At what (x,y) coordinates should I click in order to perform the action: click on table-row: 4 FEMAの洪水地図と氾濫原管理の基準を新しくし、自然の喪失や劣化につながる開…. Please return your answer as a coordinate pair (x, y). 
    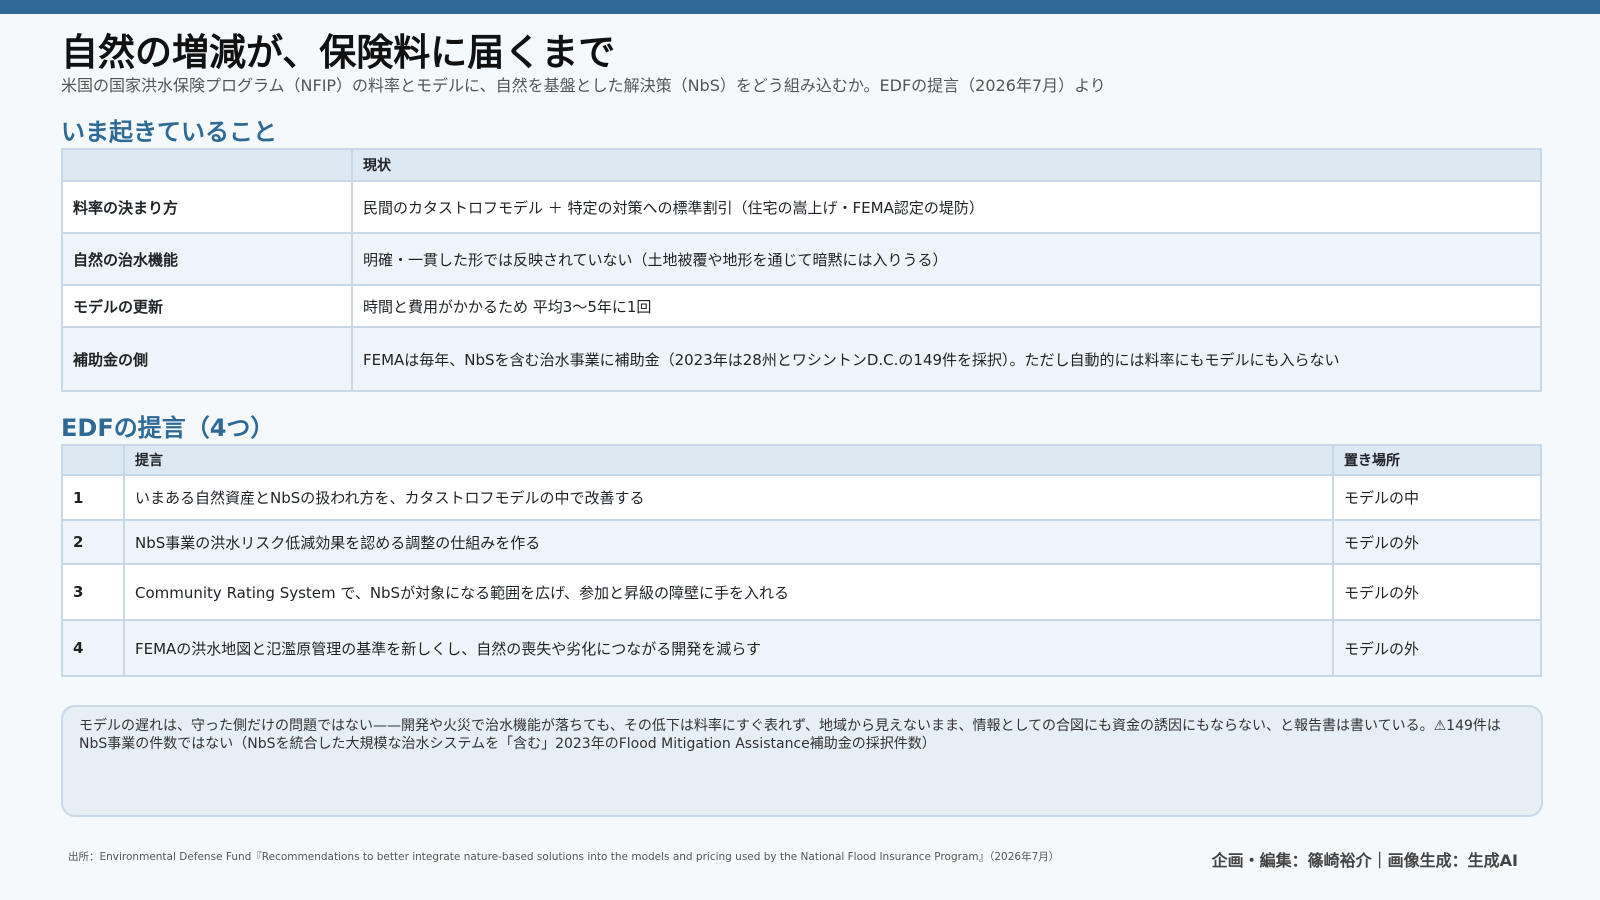
    Looking at the image, I should click on (801, 648).